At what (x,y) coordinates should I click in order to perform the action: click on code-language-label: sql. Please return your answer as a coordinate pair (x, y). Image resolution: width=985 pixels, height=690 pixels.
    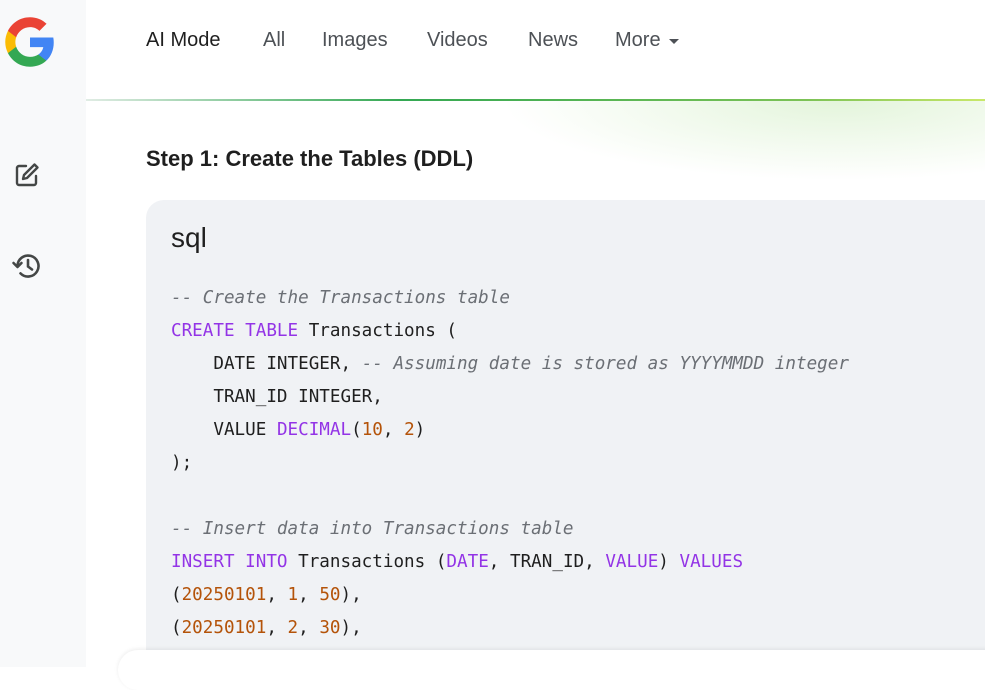
    Looking at the image, I should click on (189, 237).